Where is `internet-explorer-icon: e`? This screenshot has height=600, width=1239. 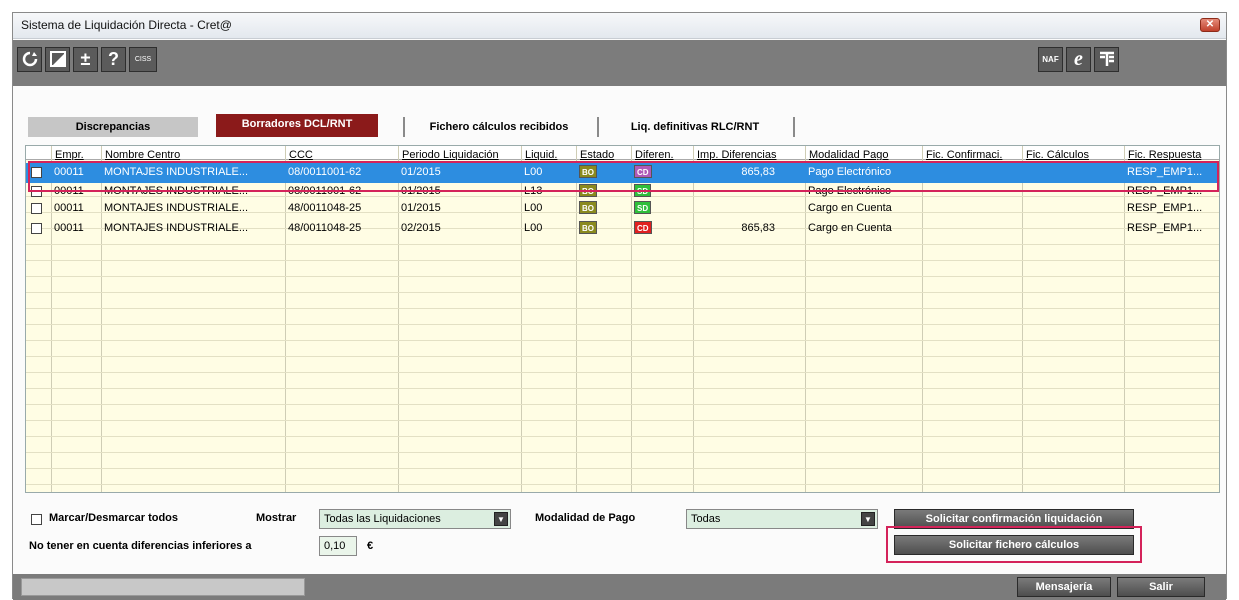
internet-explorer-icon: e is located at coordinates (1078, 59).